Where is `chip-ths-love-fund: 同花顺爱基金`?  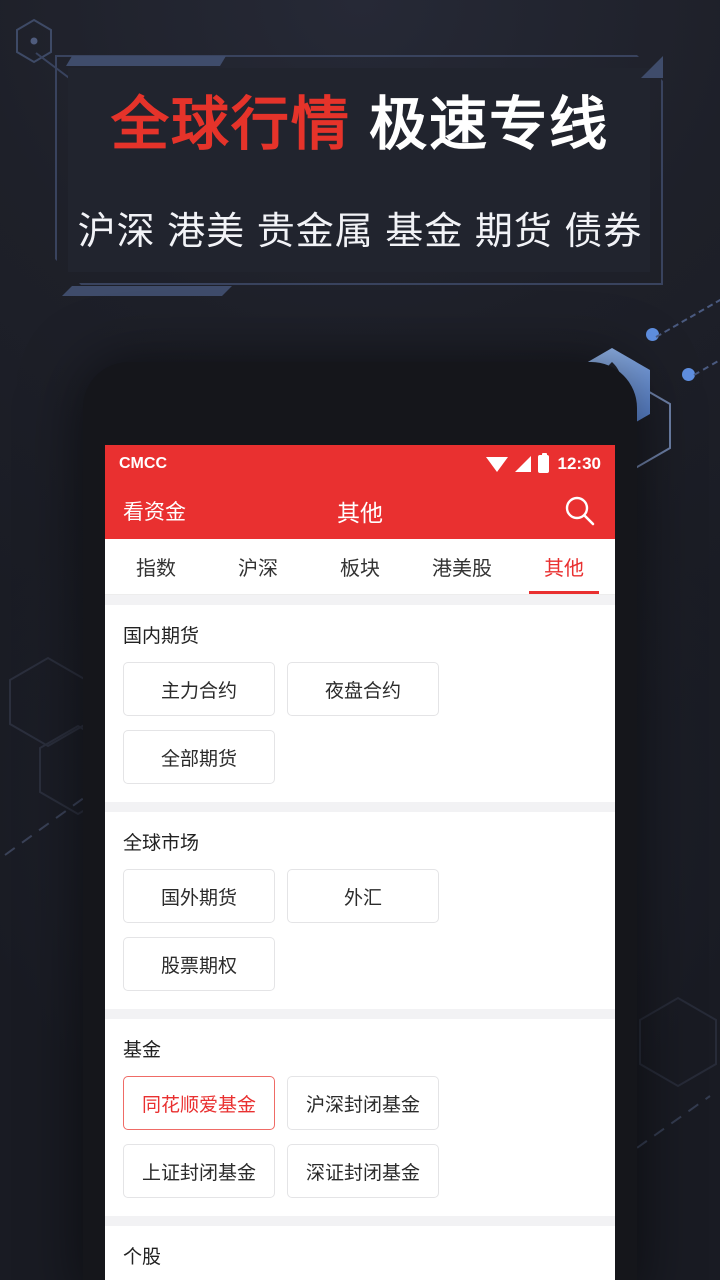 chip-ths-love-fund: 同花顺爱基金 is located at coordinates (199, 1103).